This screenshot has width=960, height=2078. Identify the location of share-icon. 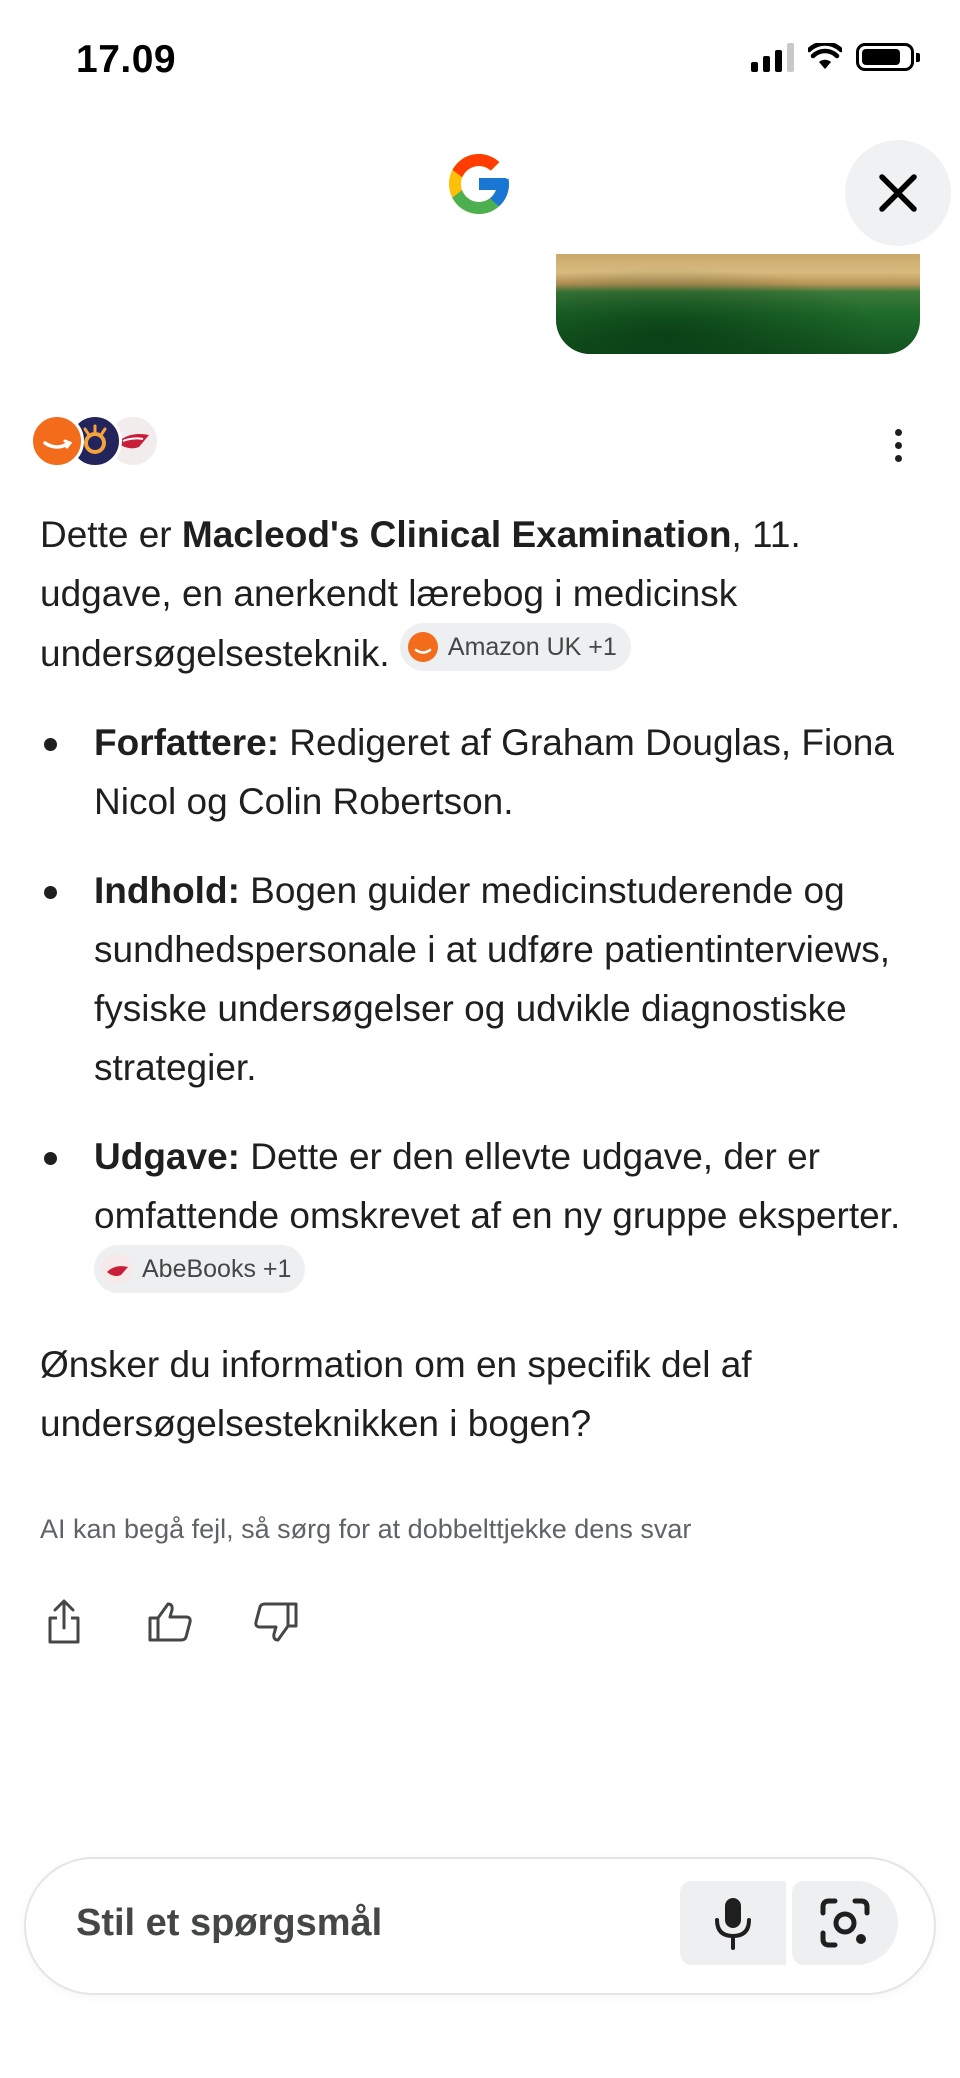
(64, 1621).